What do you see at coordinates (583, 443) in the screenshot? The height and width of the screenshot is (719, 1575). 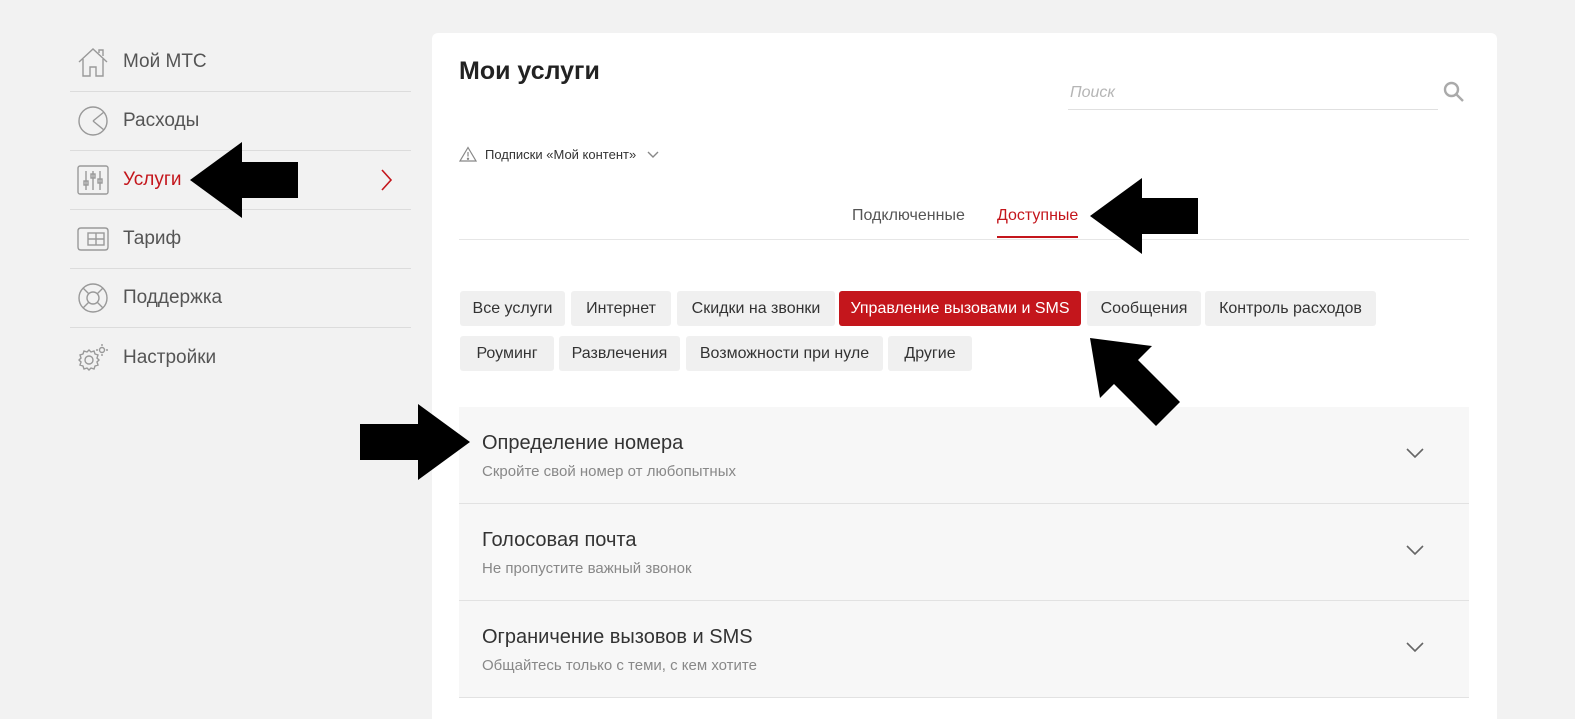 I see `service-title: Определение номера` at bounding box center [583, 443].